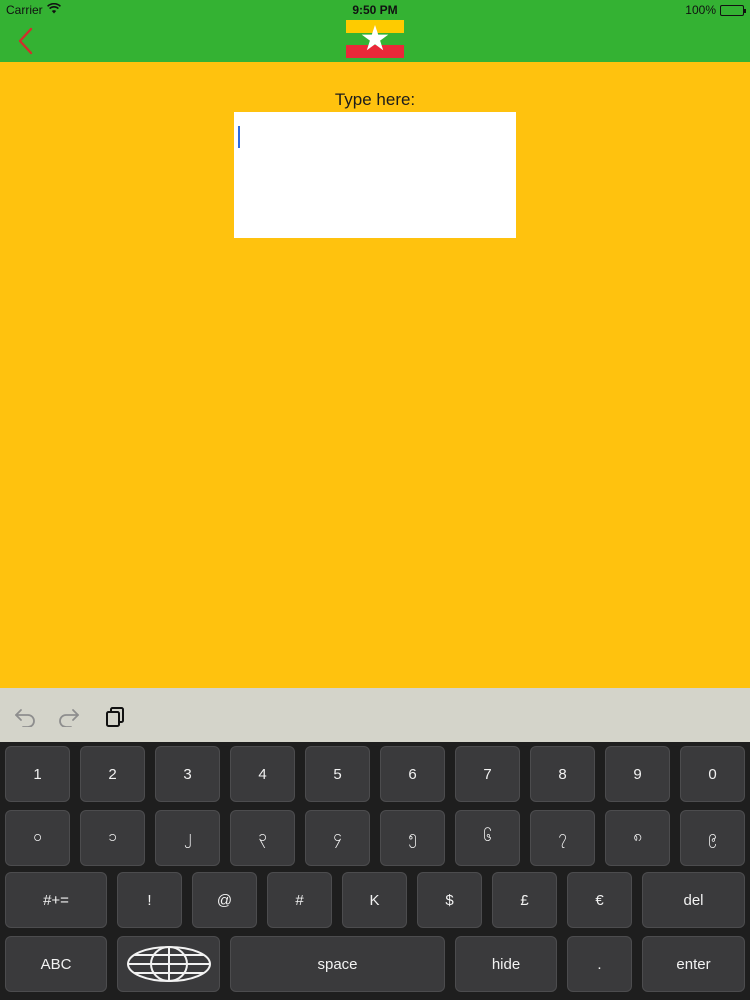 The height and width of the screenshot is (1000, 750). What do you see at coordinates (693, 900) in the screenshot?
I see `key-delete: del` at bounding box center [693, 900].